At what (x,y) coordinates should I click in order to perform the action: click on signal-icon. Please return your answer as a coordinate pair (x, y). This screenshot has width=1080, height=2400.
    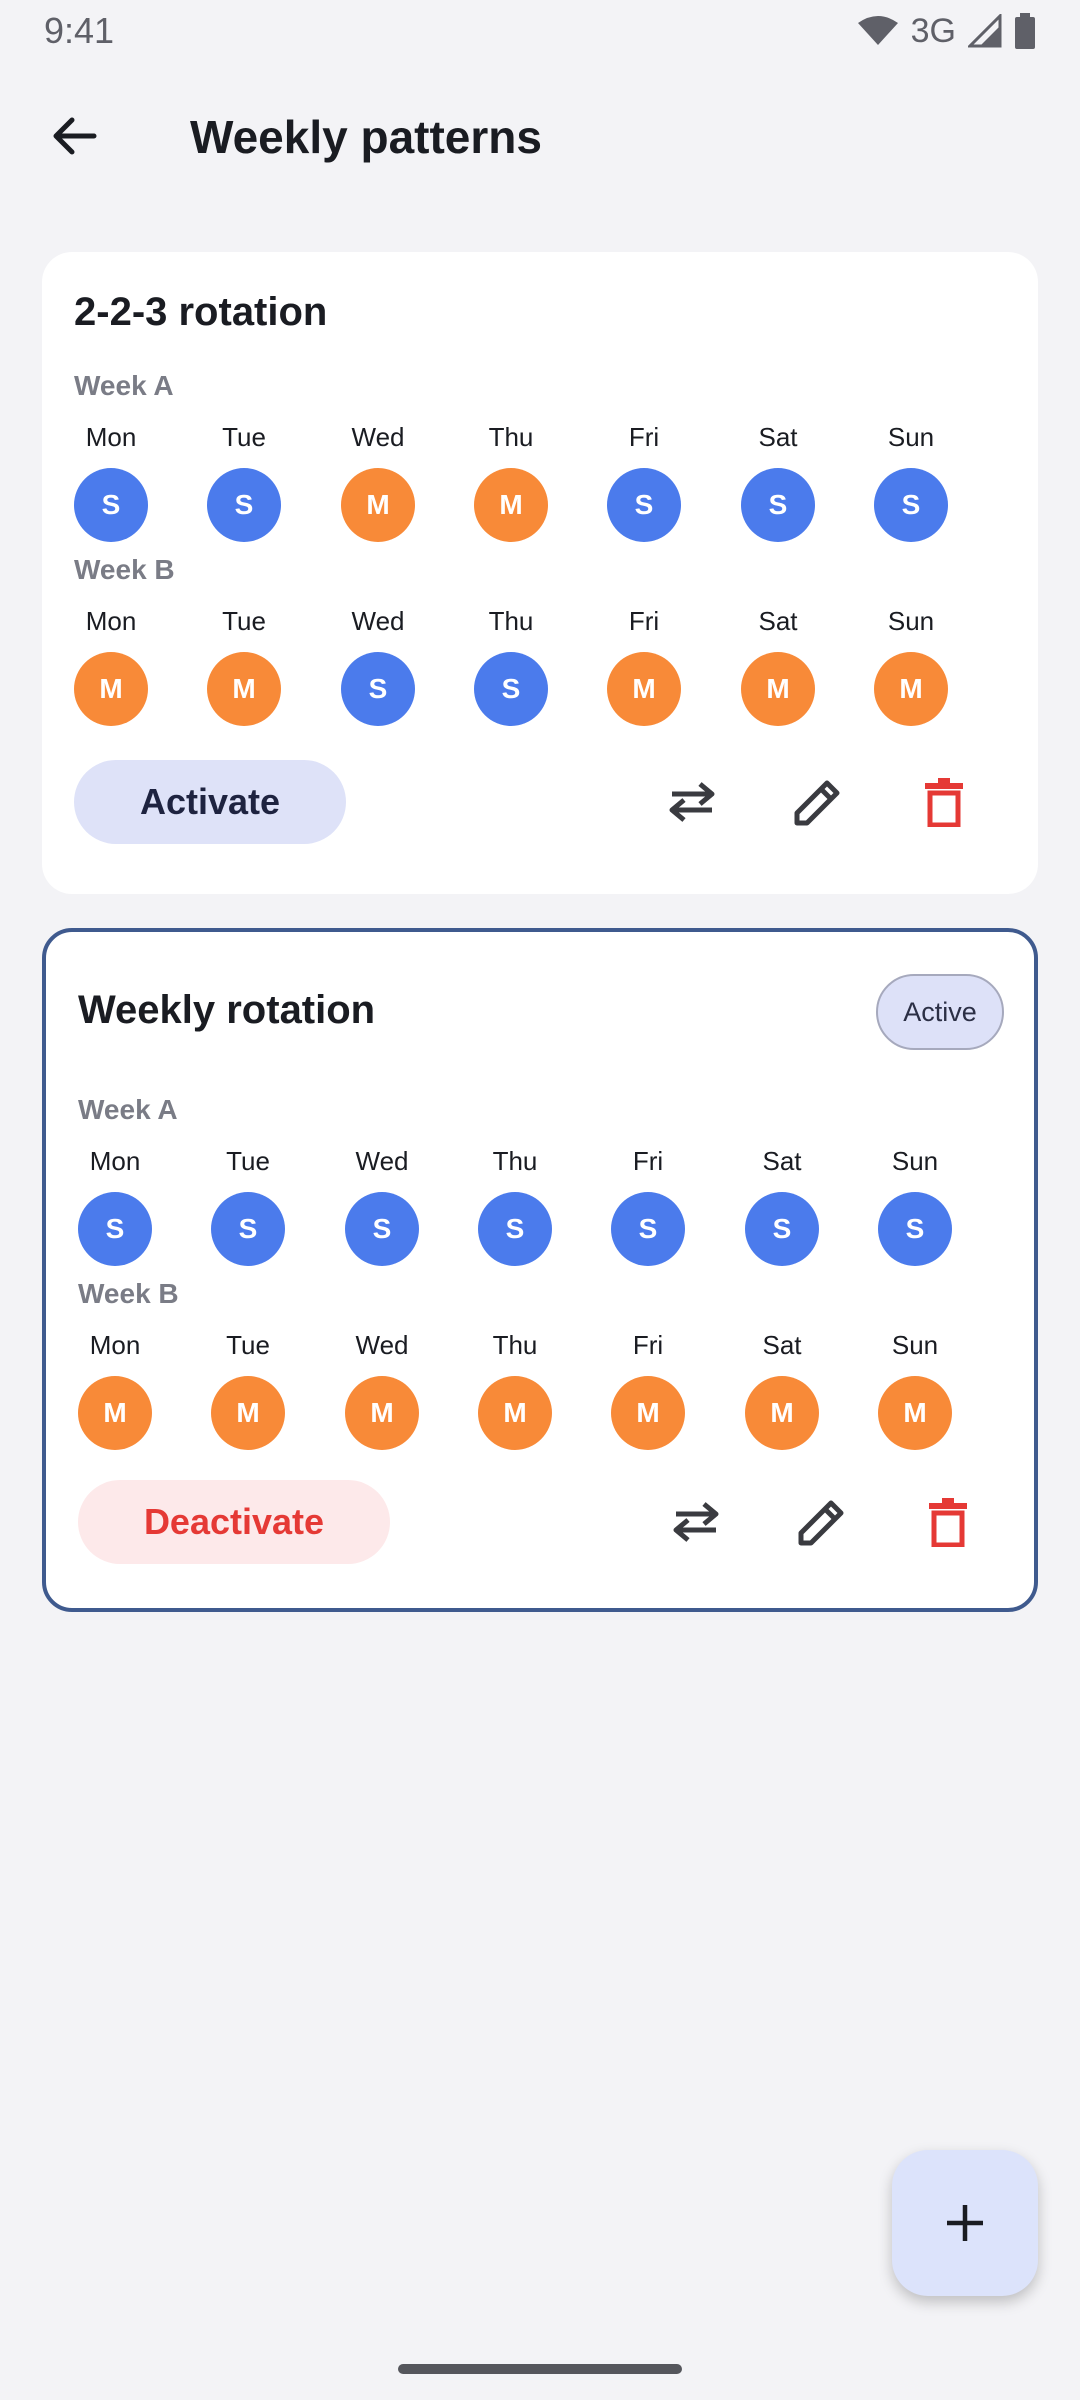
    Looking at the image, I should click on (985, 31).